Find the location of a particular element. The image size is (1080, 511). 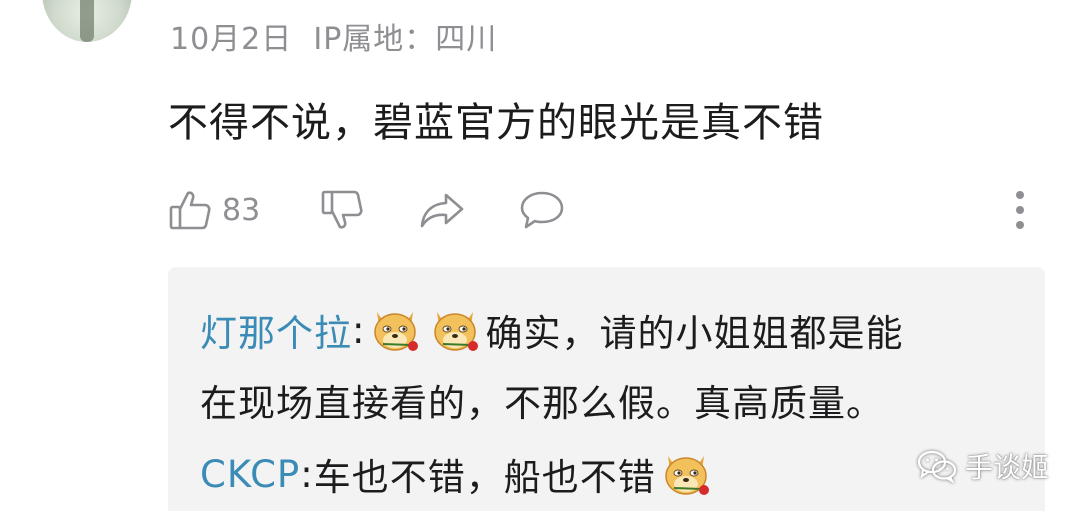

thumbs-up-icon is located at coordinates (190, 210).